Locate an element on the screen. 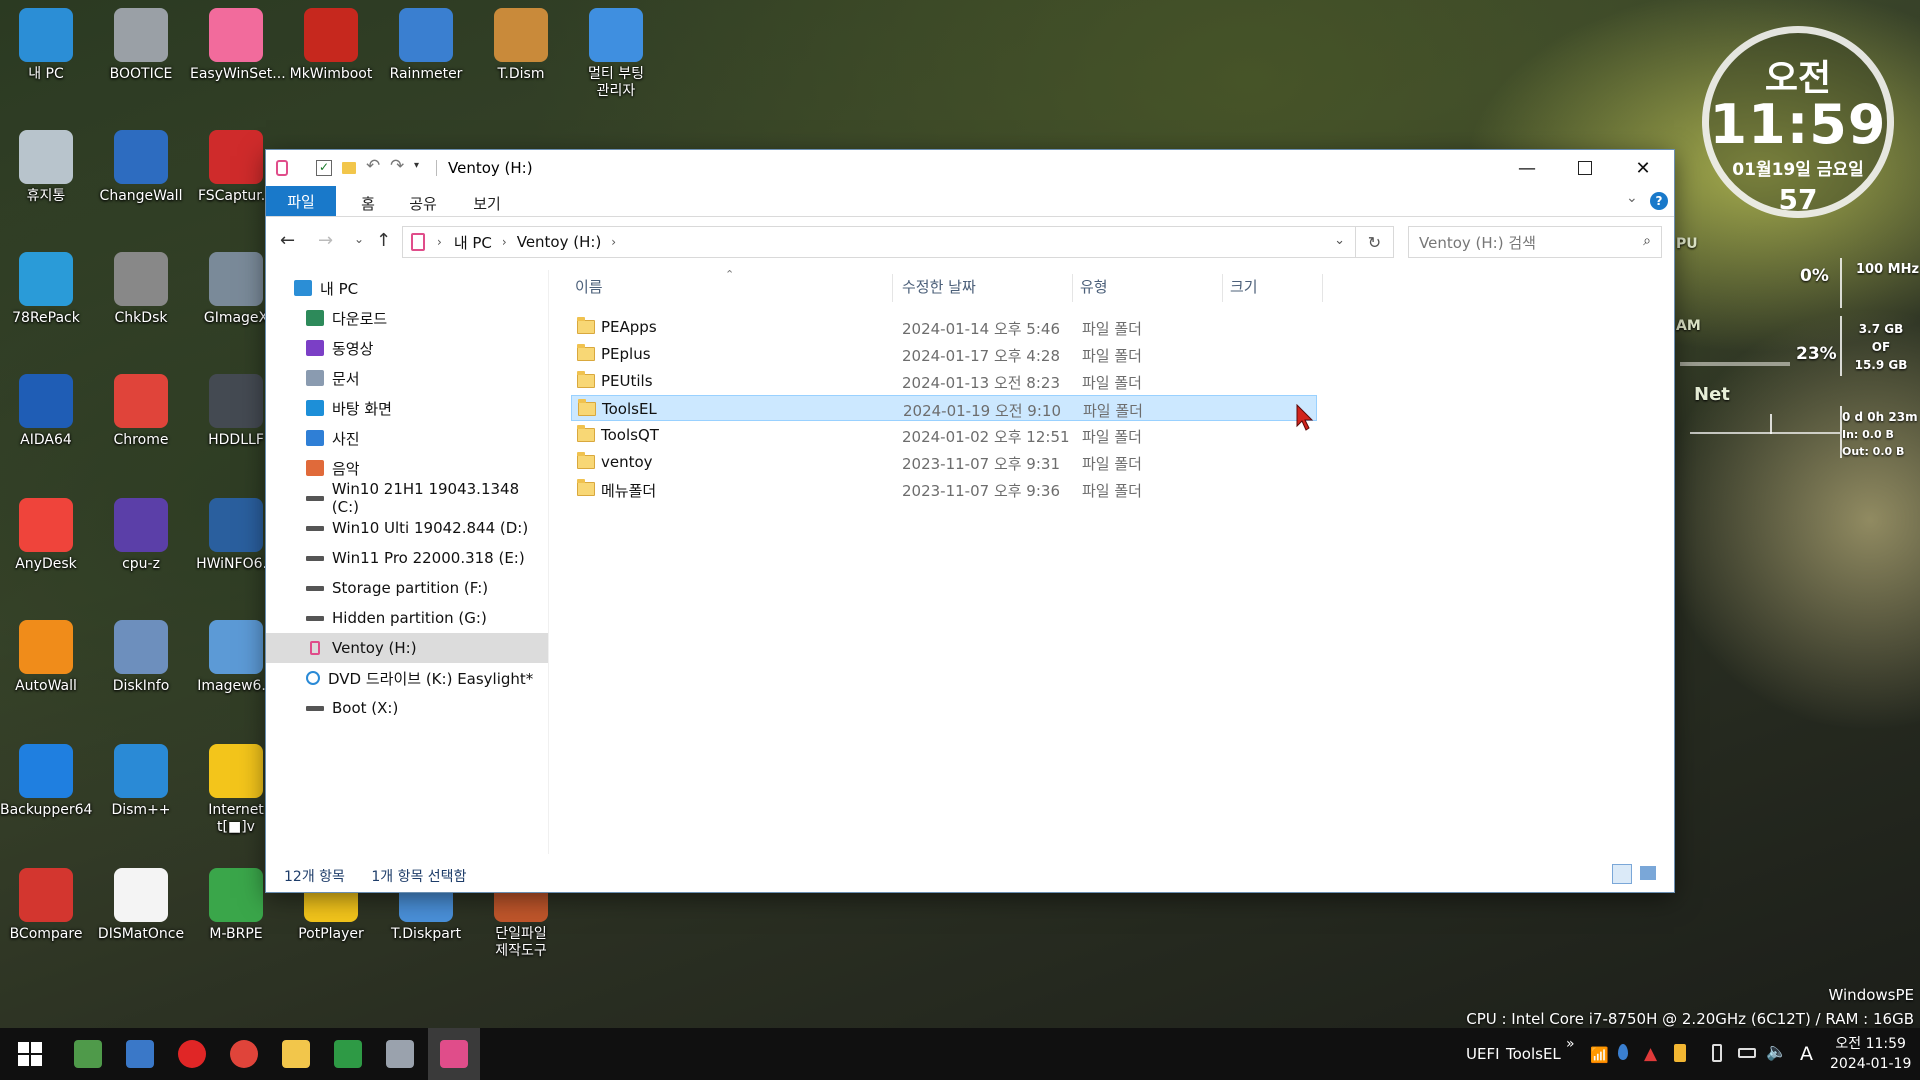 The width and height of the screenshot is (1920, 1080). nav-item-11: Hidden partition (G:) is located at coordinates (396, 618).